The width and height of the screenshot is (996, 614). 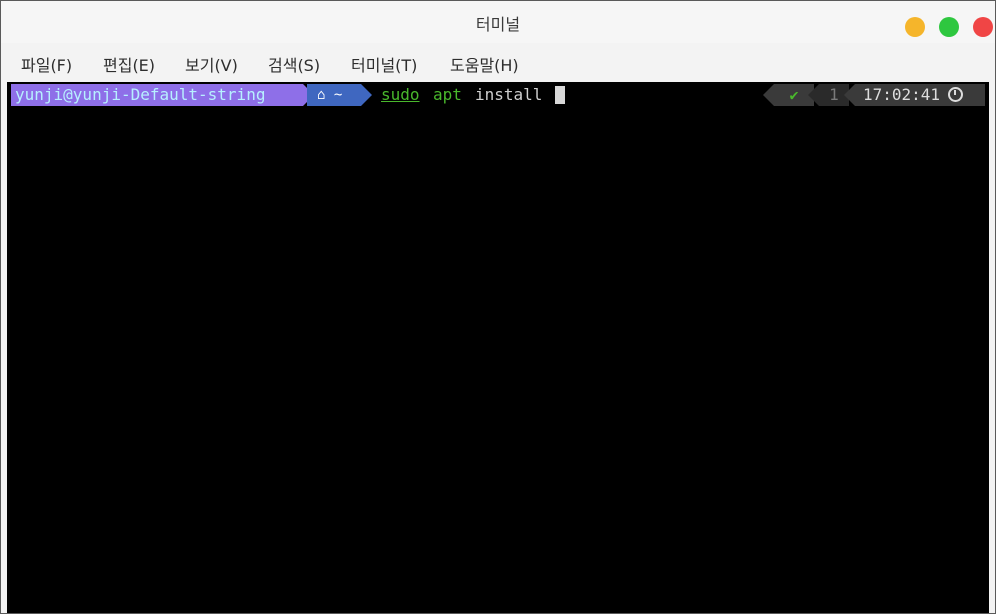 What do you see at coordinates (447, 94) in the screenshot?
I see `command-apt: apt` at bounding box center [447, 94].